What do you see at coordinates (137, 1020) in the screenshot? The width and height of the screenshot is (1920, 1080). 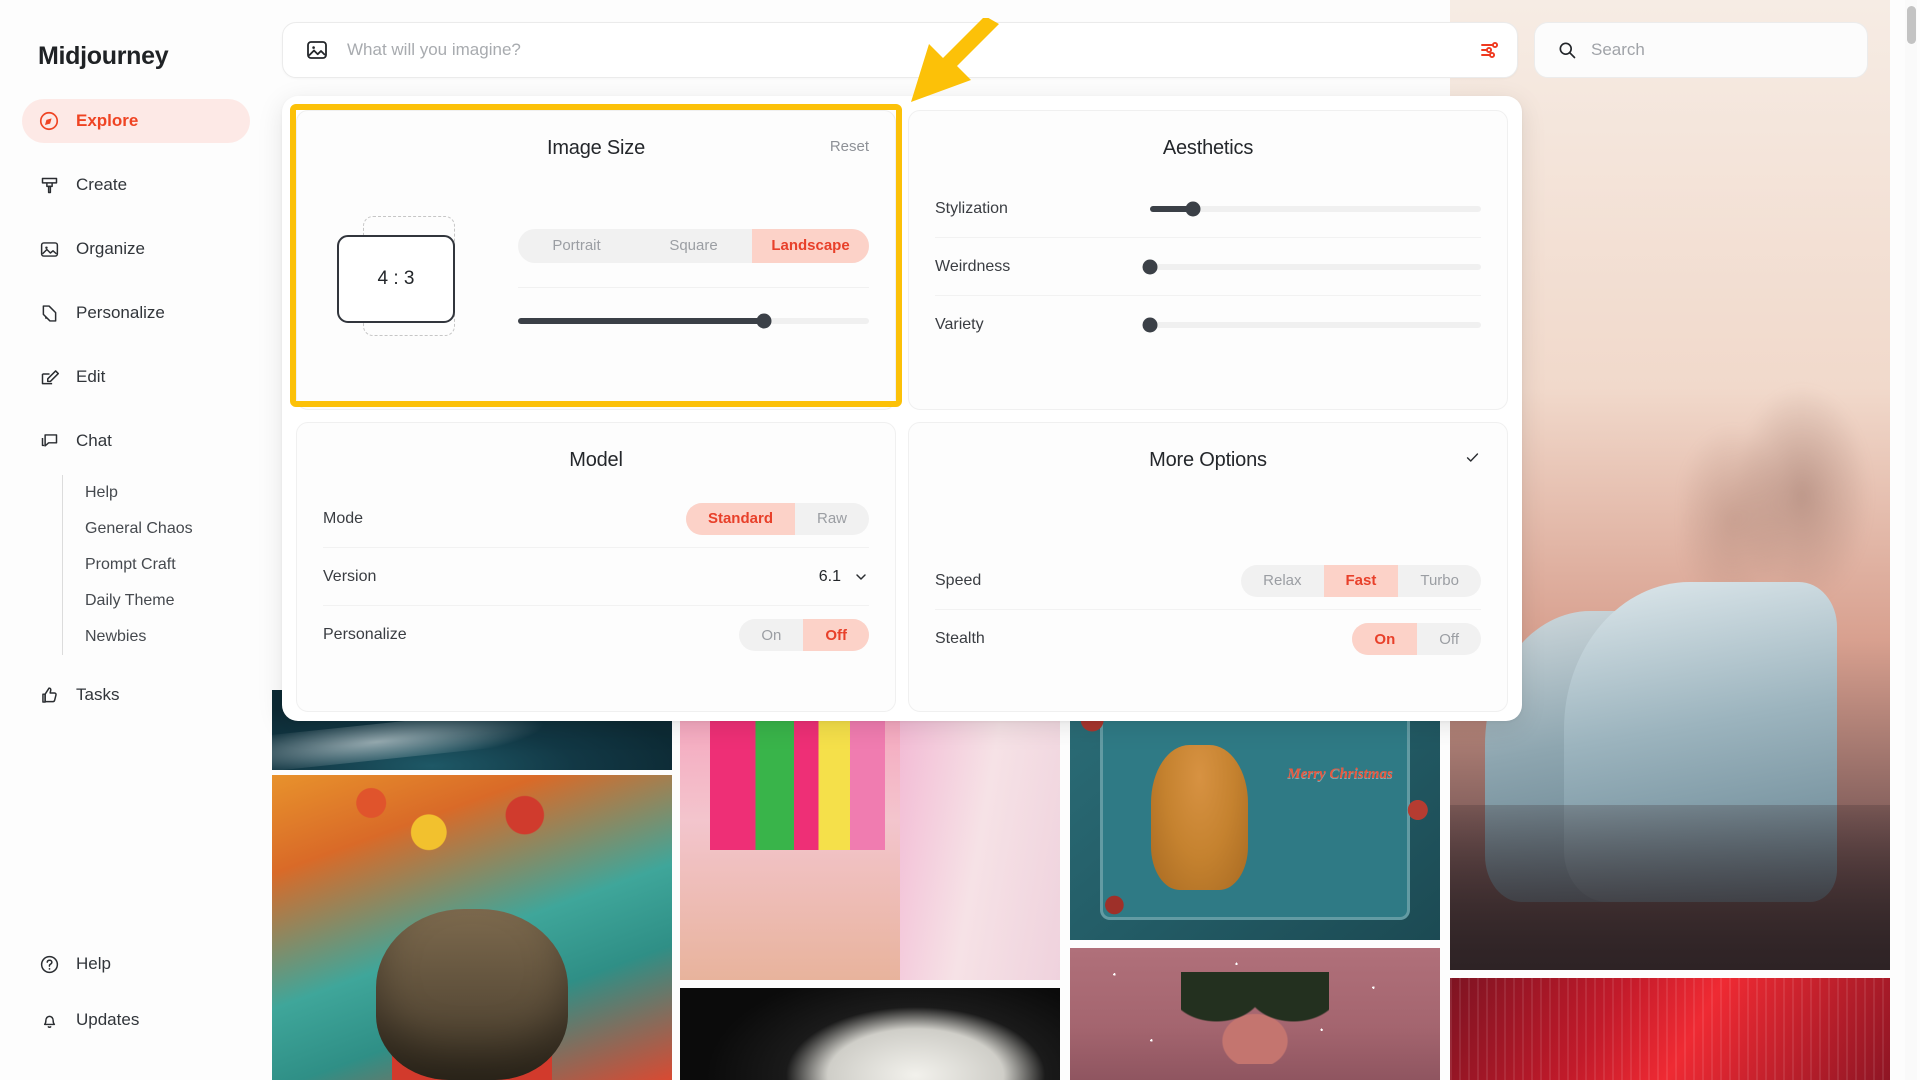 I see `sidebar-item-updates: Updates` at bounding box center [137, 1020].